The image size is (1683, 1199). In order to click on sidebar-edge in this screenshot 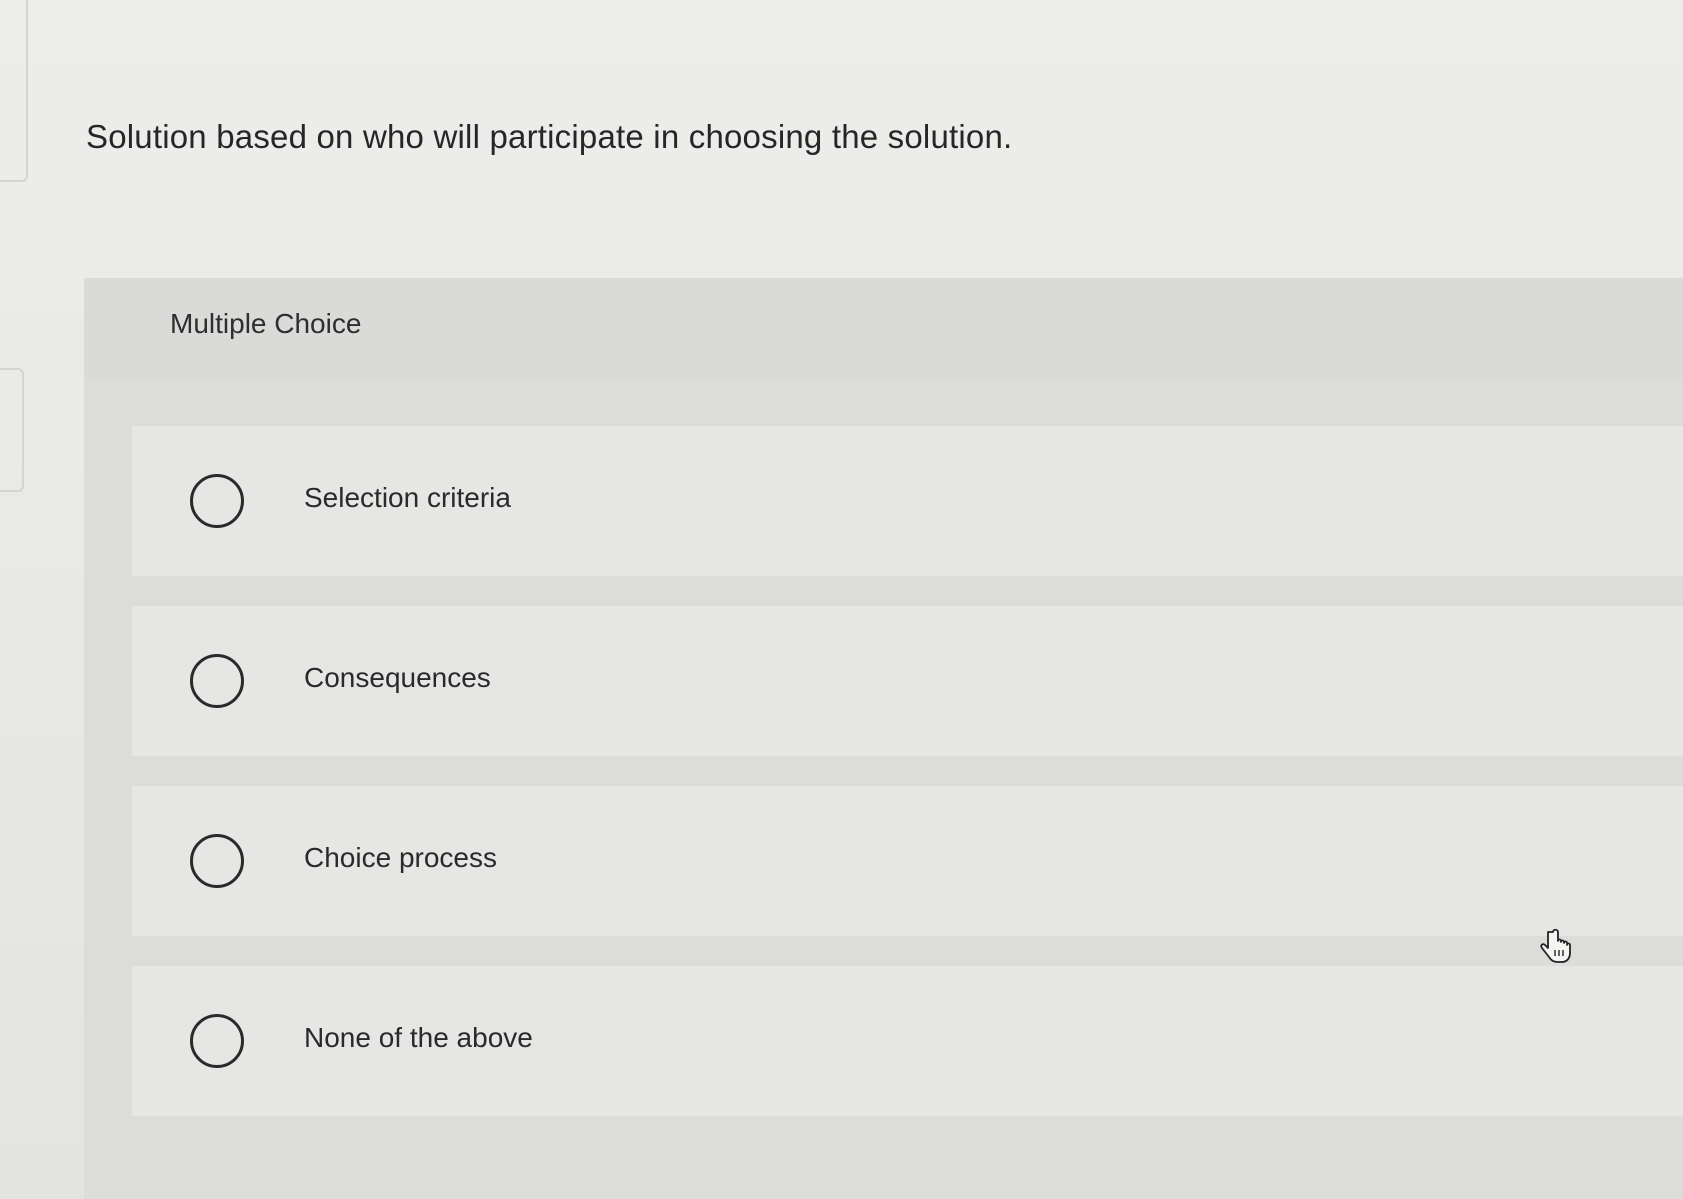, I will do `click(14, 91)`.